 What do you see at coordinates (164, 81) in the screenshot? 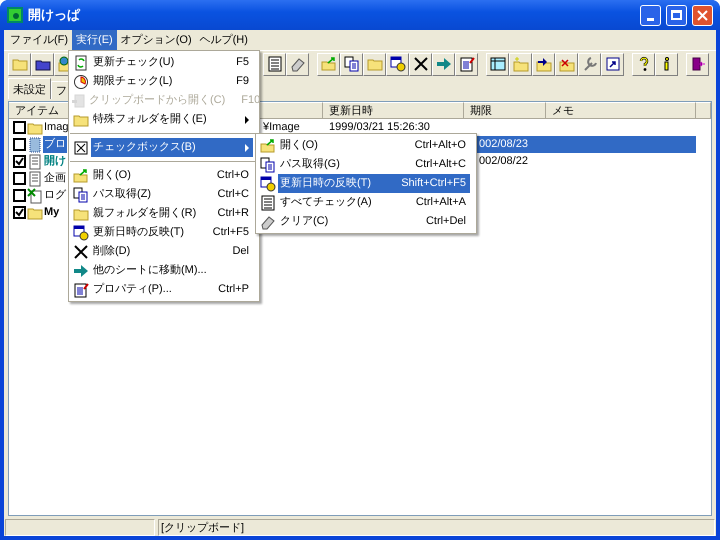
I see `menu-item: 期限チェック(L) F9` at bounding box center [164, 81].